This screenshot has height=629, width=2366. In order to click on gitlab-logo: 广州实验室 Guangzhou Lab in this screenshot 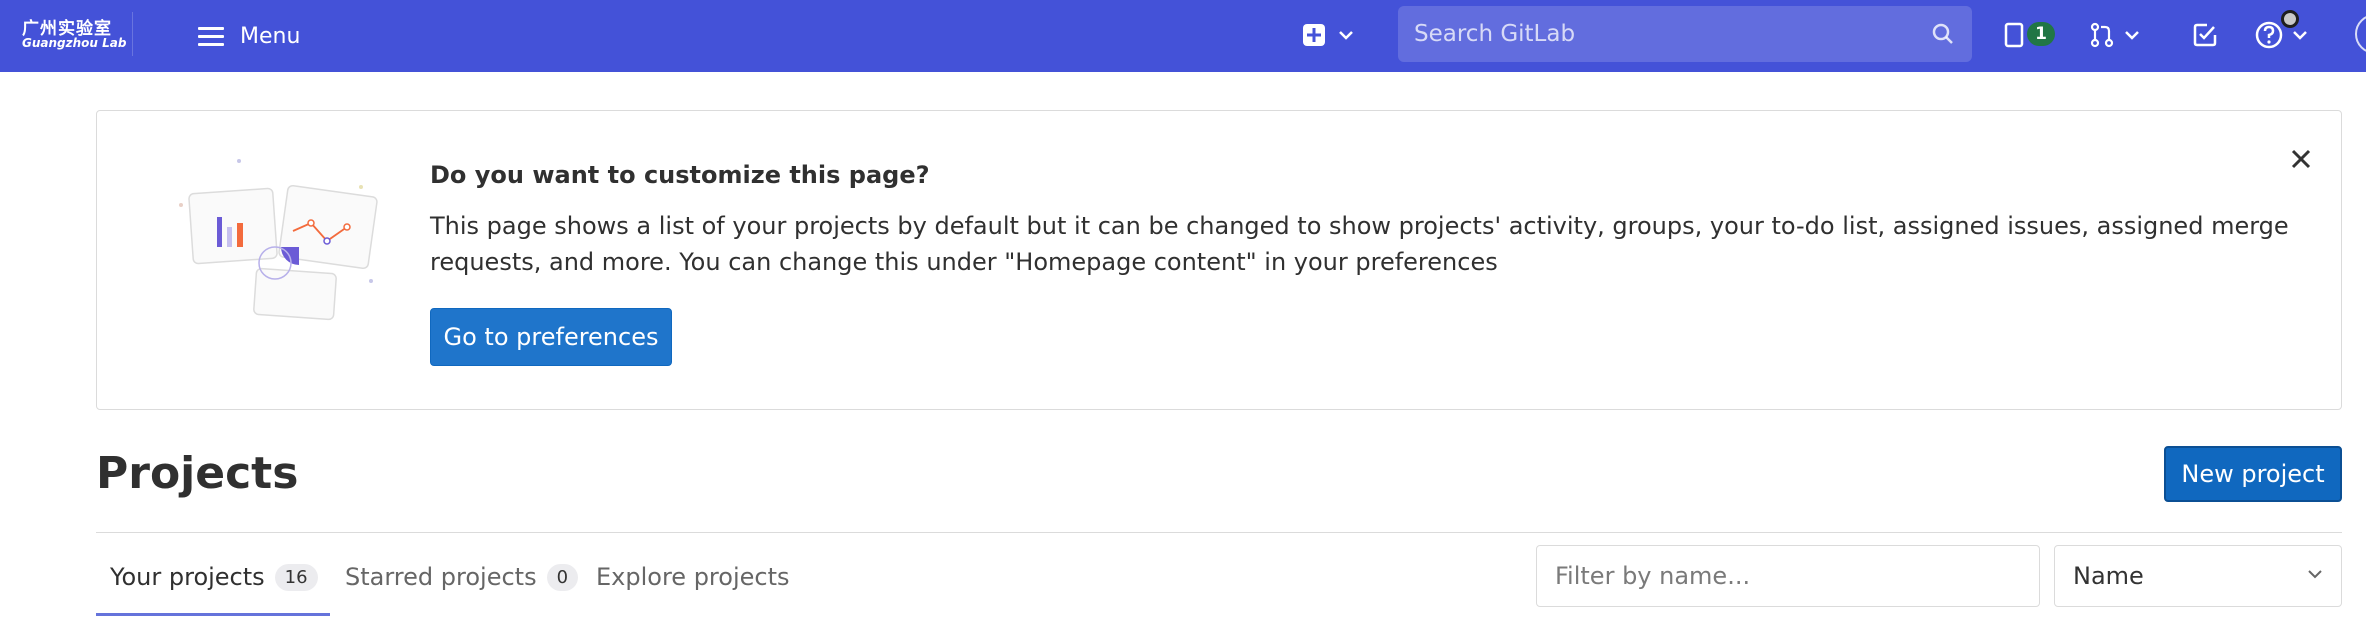, I will do `click(77, 32)`.